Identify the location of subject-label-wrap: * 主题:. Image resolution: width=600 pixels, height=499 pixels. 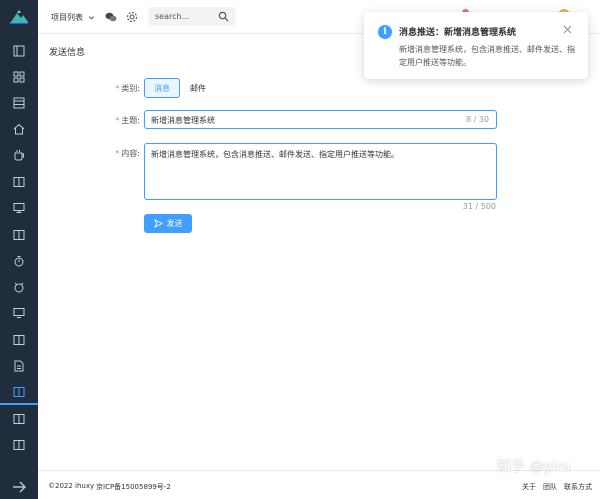
(127, 120).